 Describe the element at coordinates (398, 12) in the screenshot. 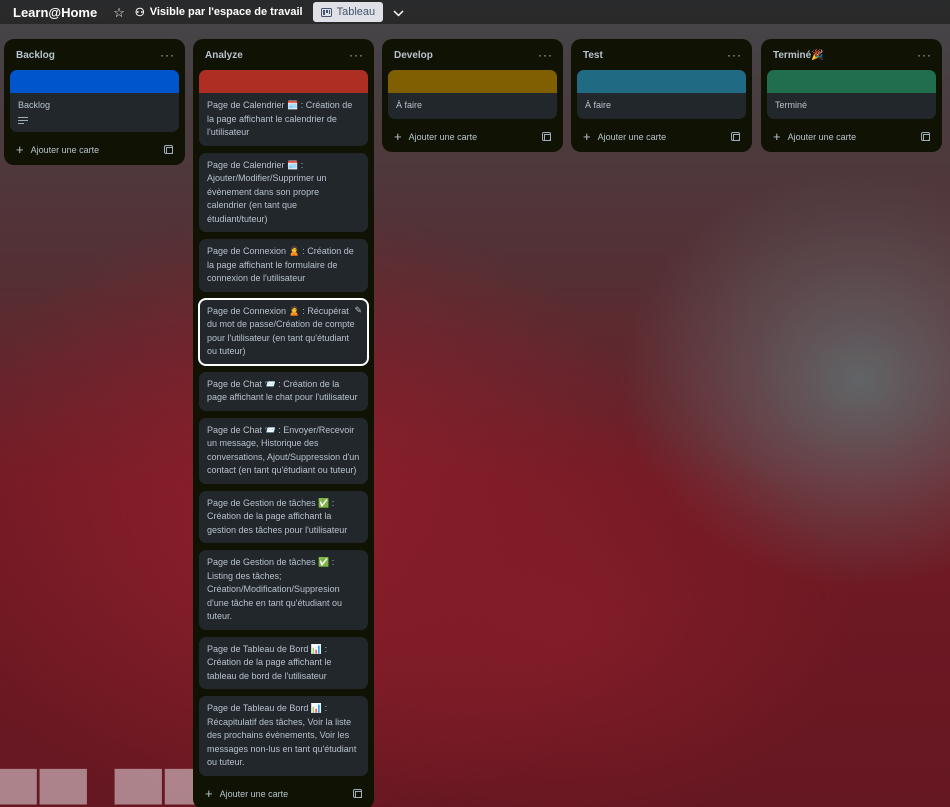

I see `chevron-down-icon` at that location.